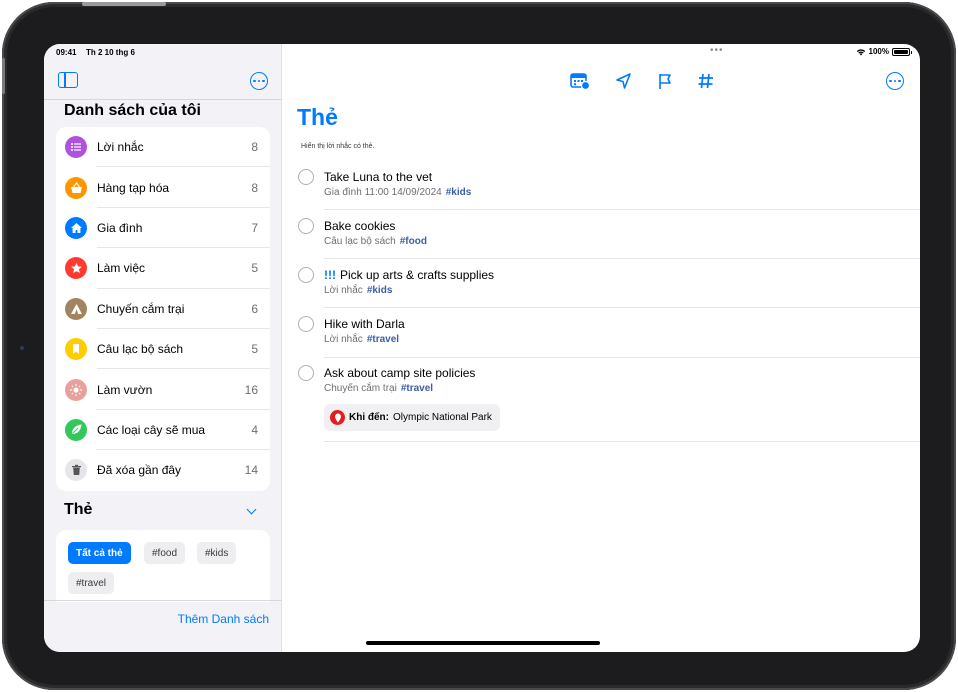 The width and height of the screenshot is (958, 692). Describe the element at coordinates (76, 227) in the screenshot. I see `house-icon` at that location.